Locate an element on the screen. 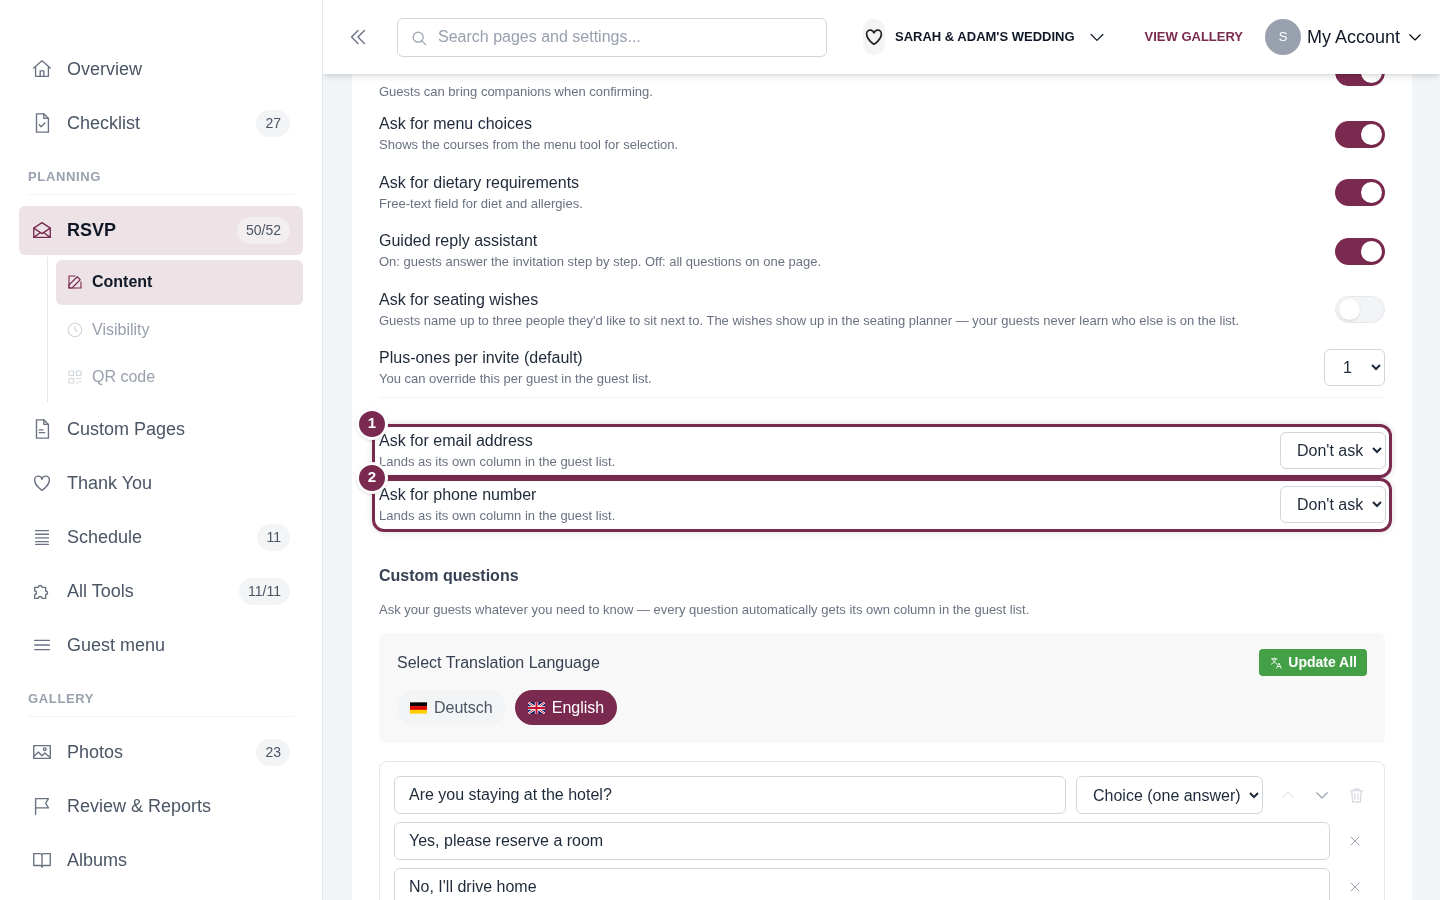 The image size is (1440, 900). setting-description: On: guests answer the invitation step by step. Off: all questions on one page. is located at coordinates (600, 262).